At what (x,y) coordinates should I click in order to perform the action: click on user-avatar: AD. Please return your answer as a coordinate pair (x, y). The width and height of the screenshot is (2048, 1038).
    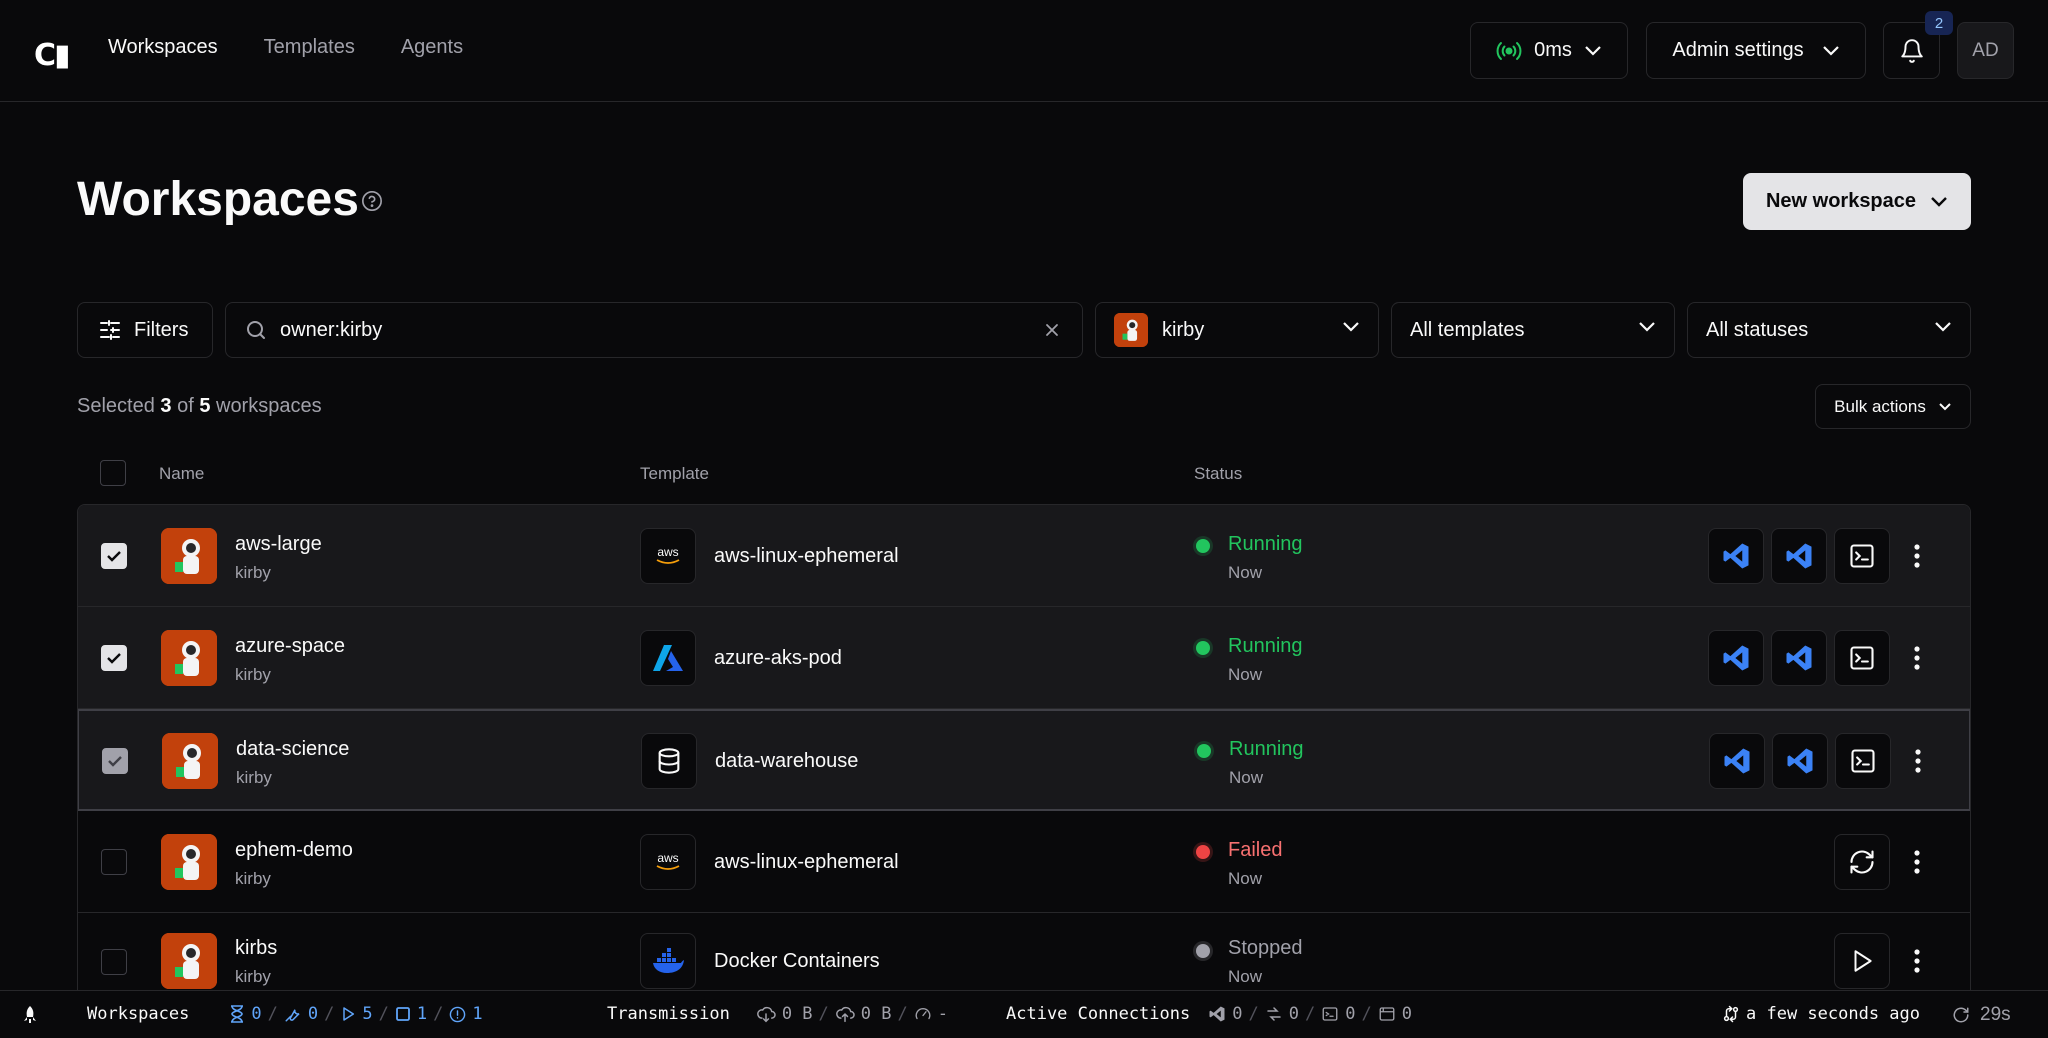
    Looking at the image, I should click on (1985, 50).